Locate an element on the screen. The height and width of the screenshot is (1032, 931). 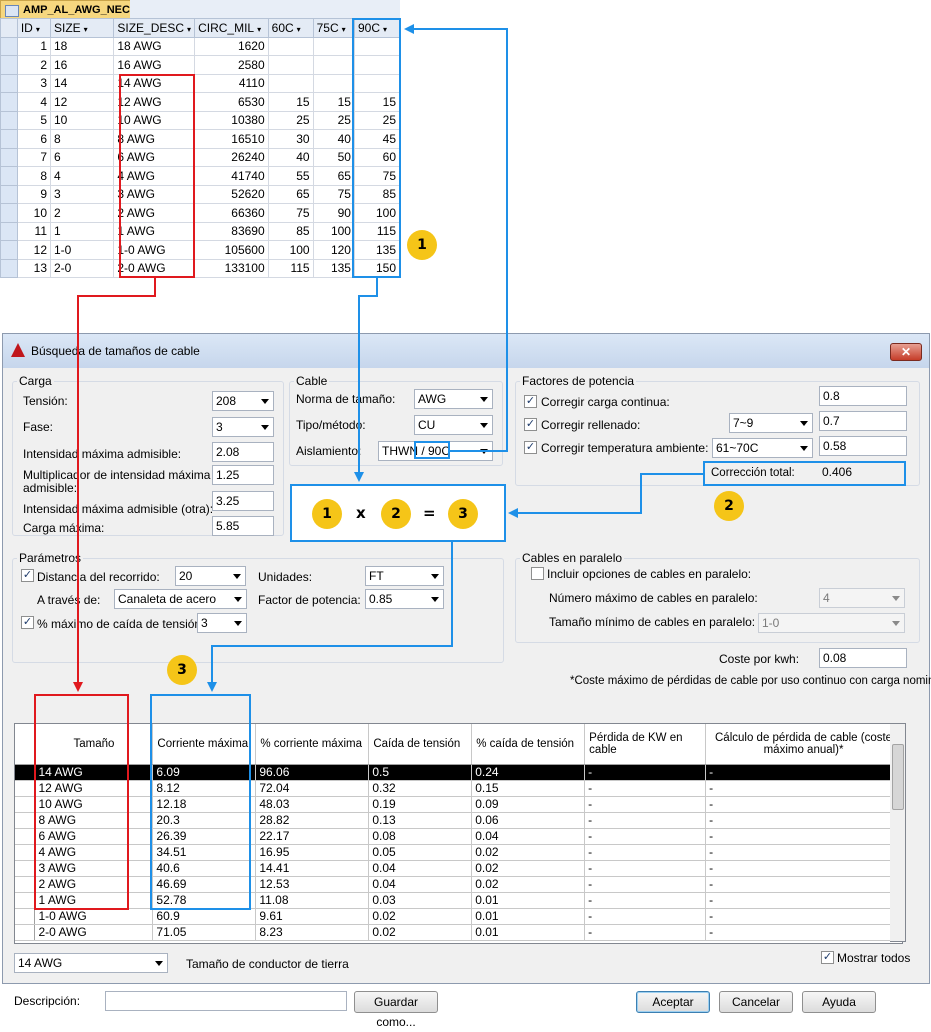
result-column-header: % caída de tensión is located at coordinates (528, 744).